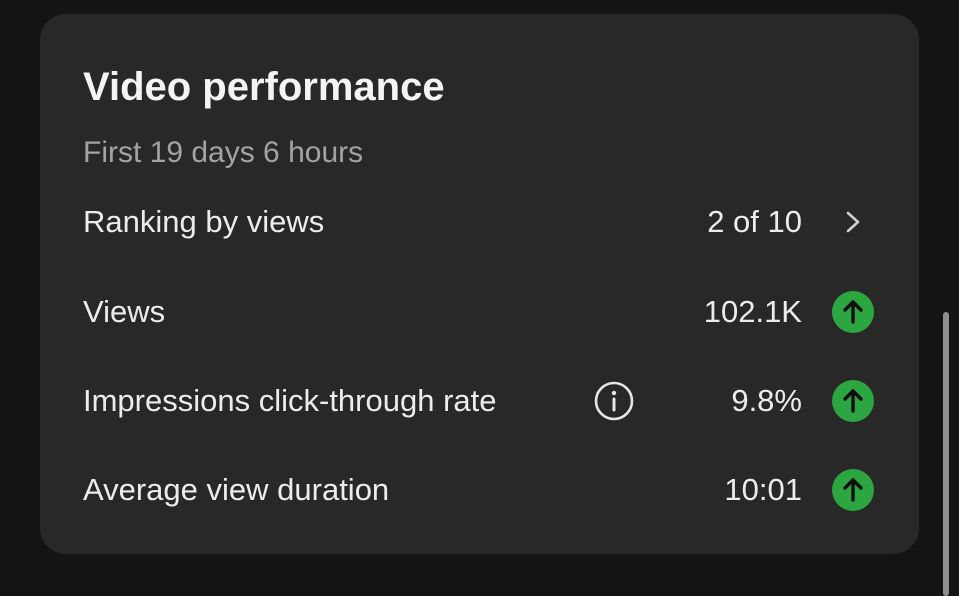 This screenshot has height=596, width=959. I want to click on row-label: Ranking by views, so click(204, 221).